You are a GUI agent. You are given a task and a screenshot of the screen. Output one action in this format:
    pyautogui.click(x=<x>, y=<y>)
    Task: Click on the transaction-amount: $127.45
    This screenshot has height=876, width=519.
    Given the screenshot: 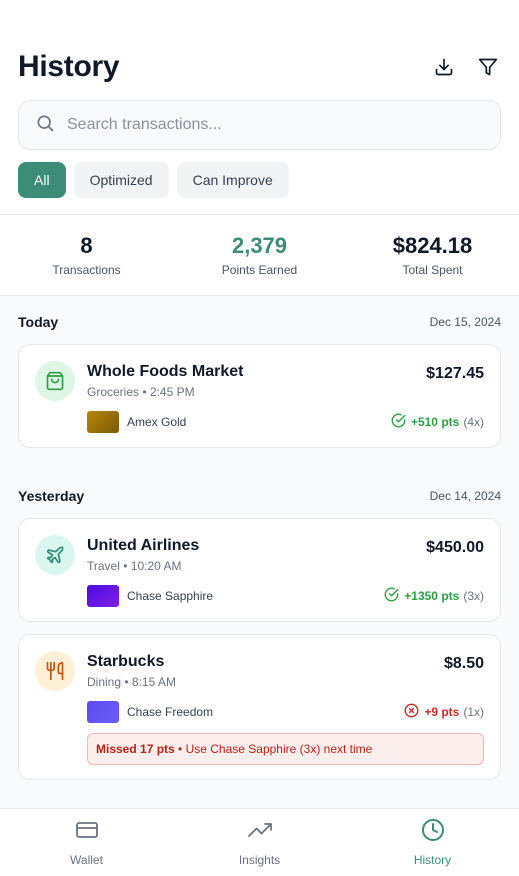 What is the action you would take?
    pyautogui.click(x=455, y=373)
    